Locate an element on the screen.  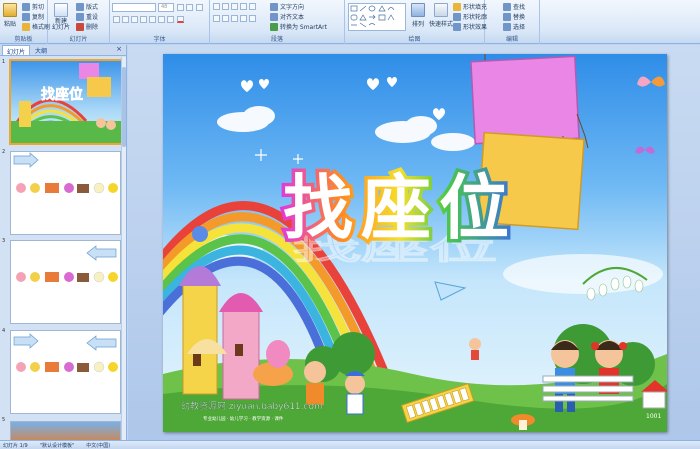
reset-button: 重设 is located at coordinates (87, 16).